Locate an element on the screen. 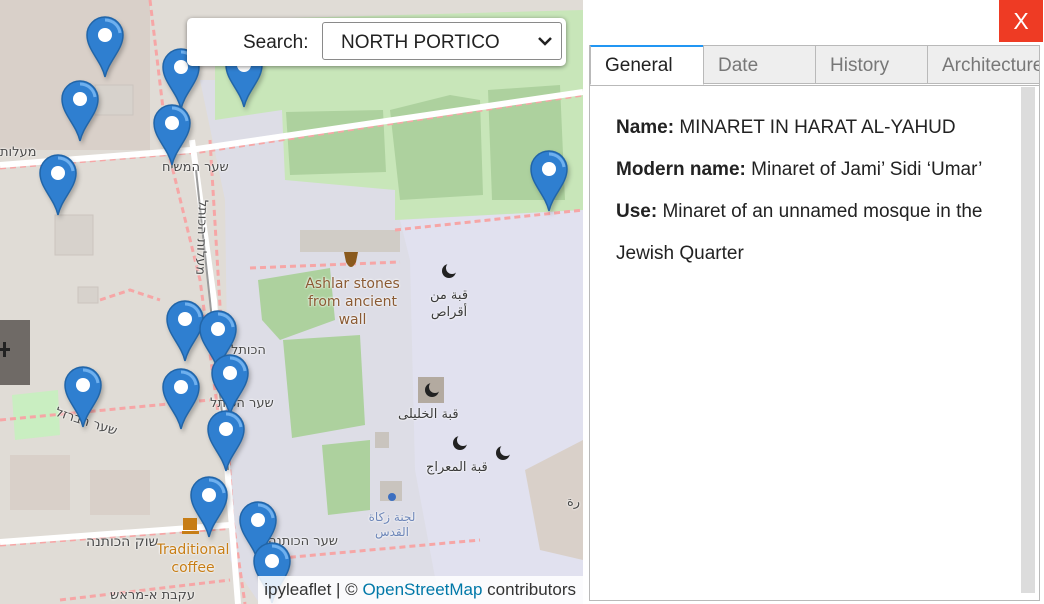 The width and height of the screenshot is (1044, 604). search-label: Search: is located at coordinates (276, 42).